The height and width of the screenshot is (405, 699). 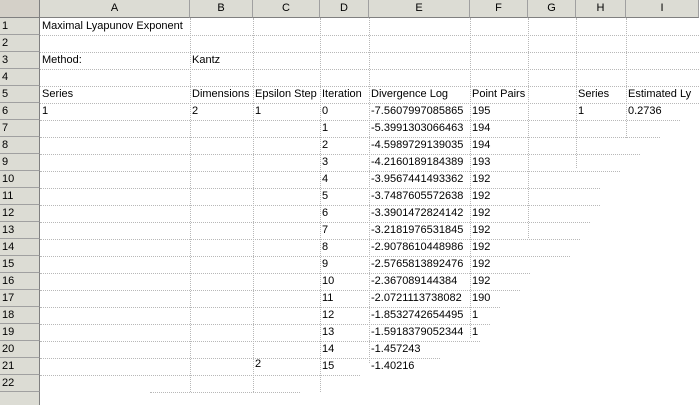 I want to click on row-header-16: 16, so click(x=20, y=281).